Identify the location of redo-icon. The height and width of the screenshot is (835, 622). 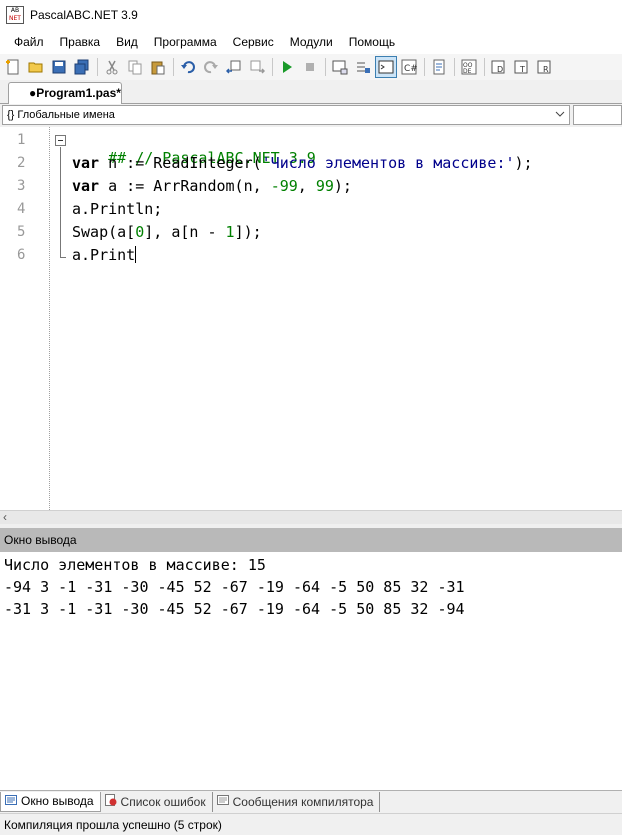
(211, 67).